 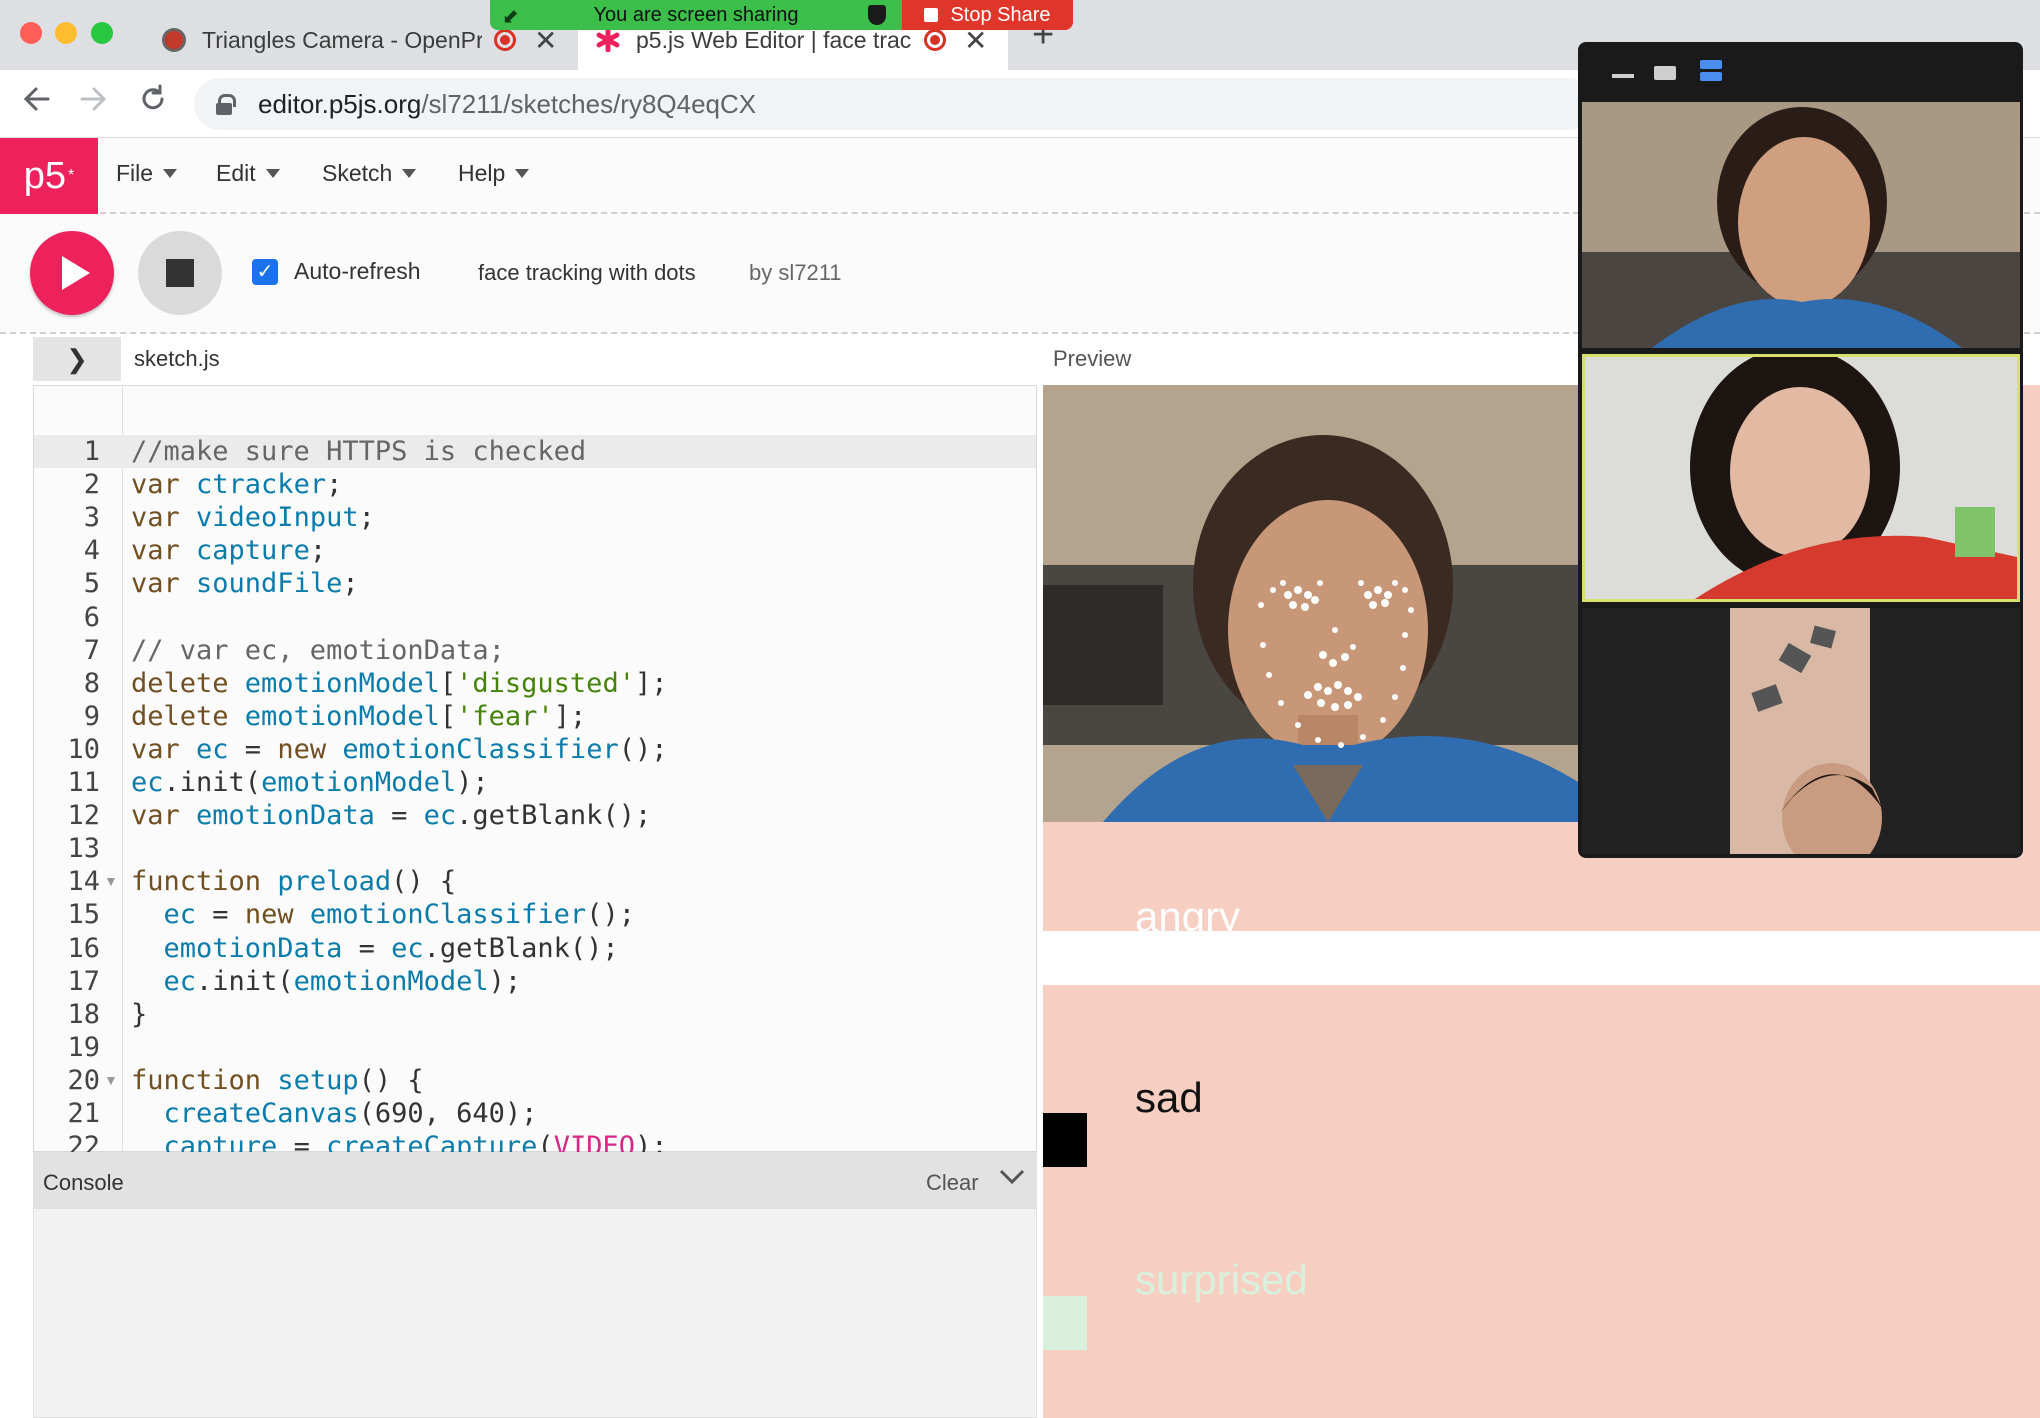 What do you see at coordinates (1711, 71) in the screenshot?
I see `speaker-view-icon` at bounding box center [1711, 71].